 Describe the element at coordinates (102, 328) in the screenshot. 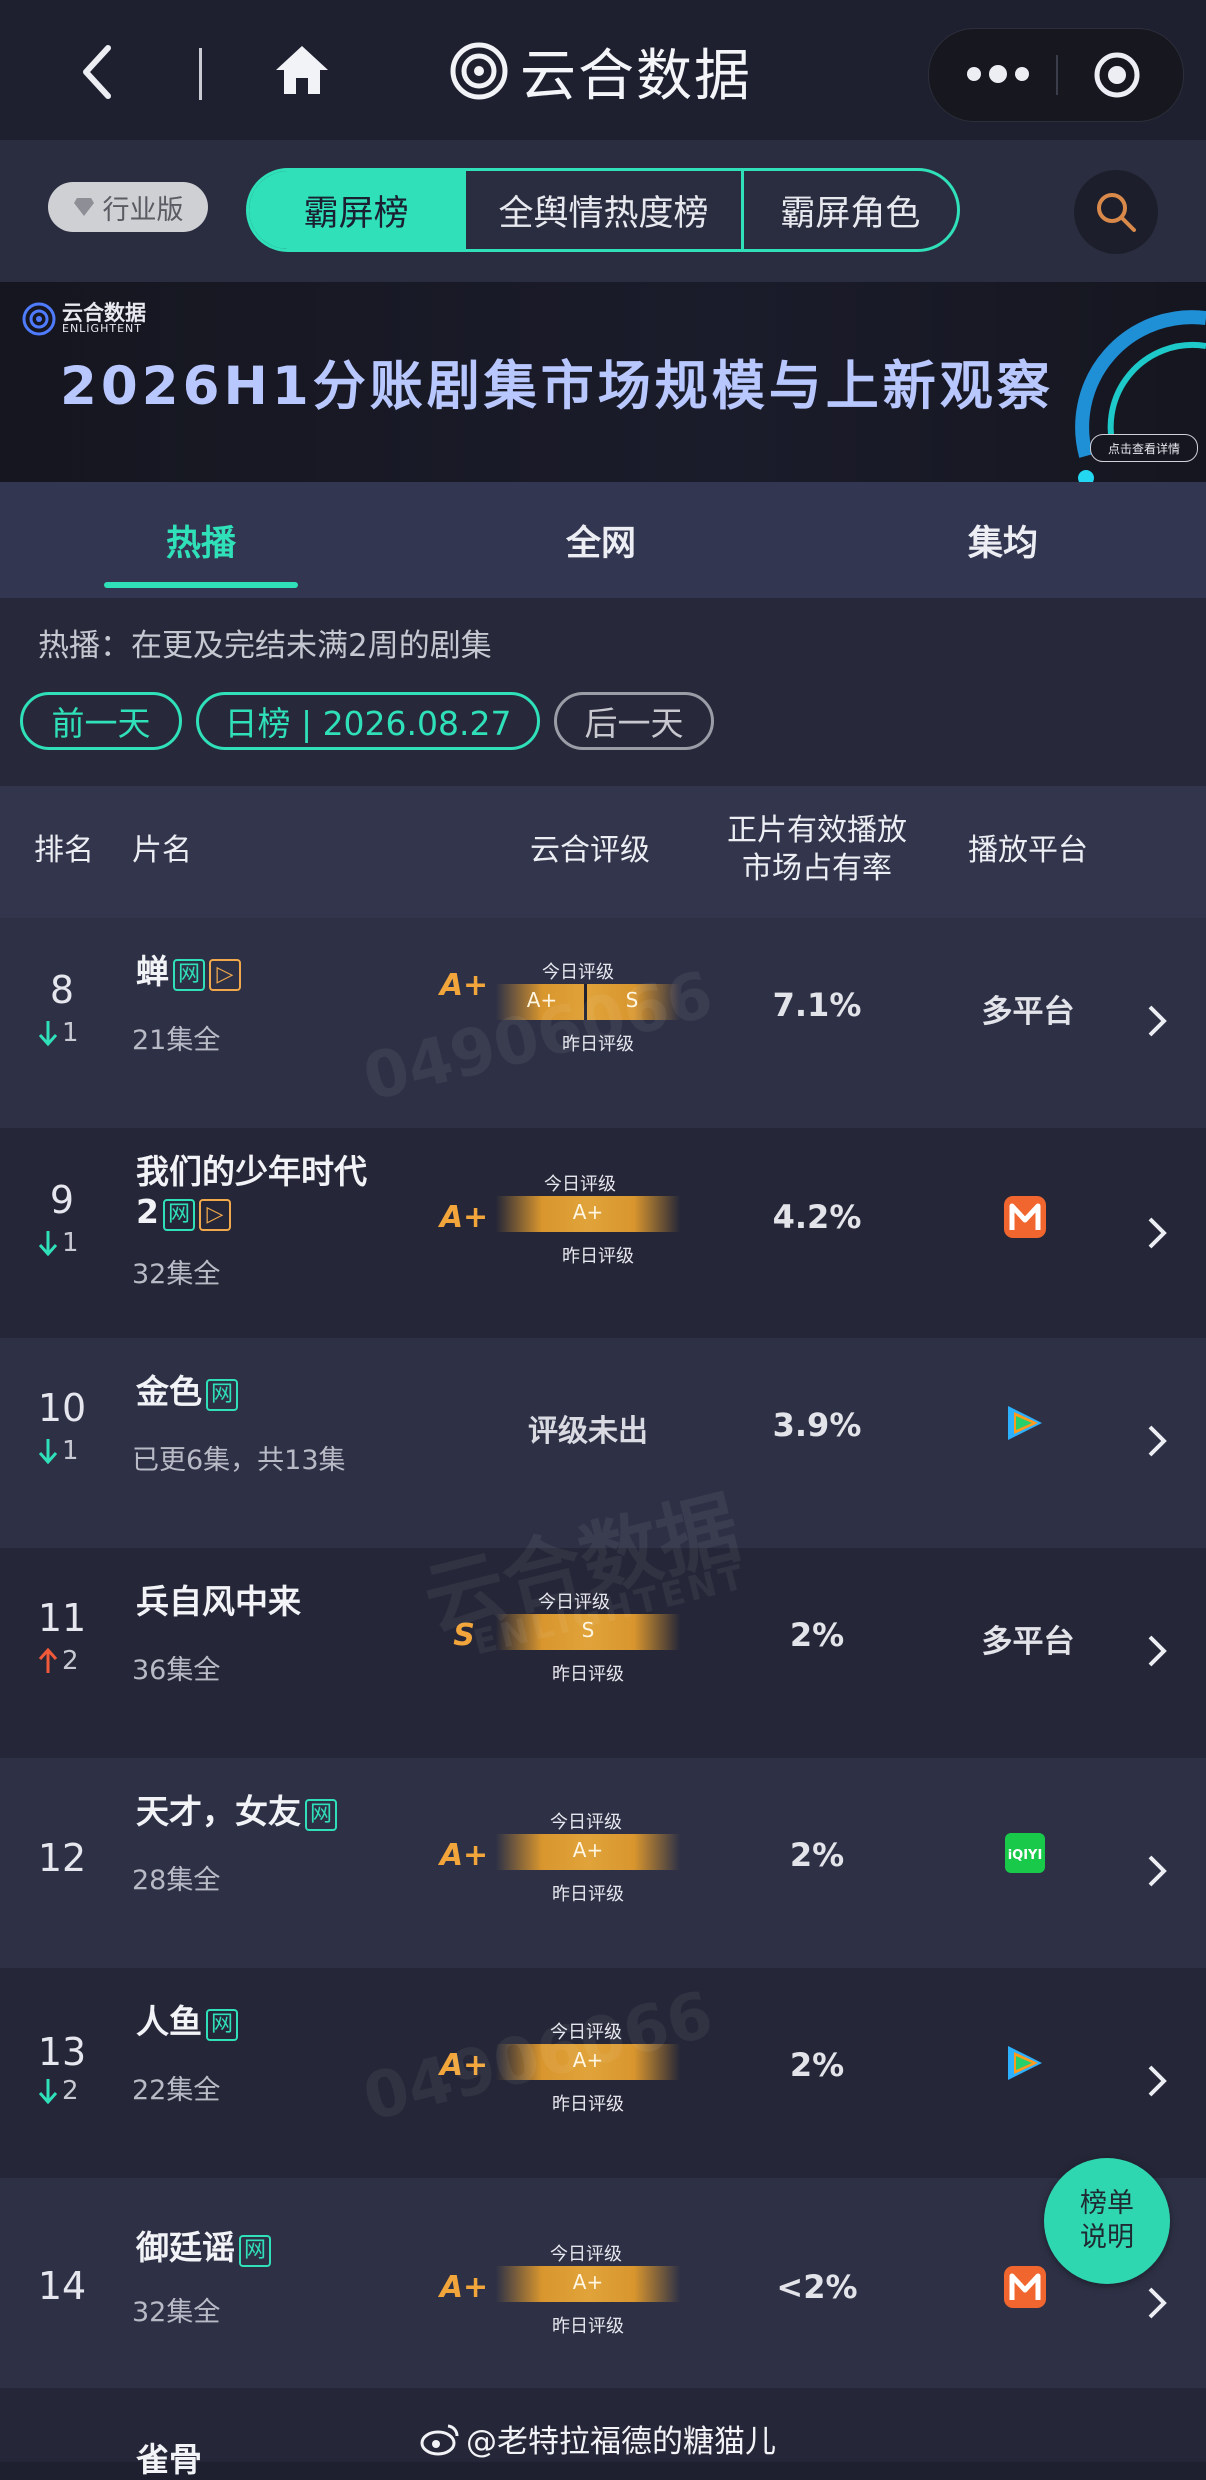

I see `banner-brand-en: ENLIGHTENT` at that location.